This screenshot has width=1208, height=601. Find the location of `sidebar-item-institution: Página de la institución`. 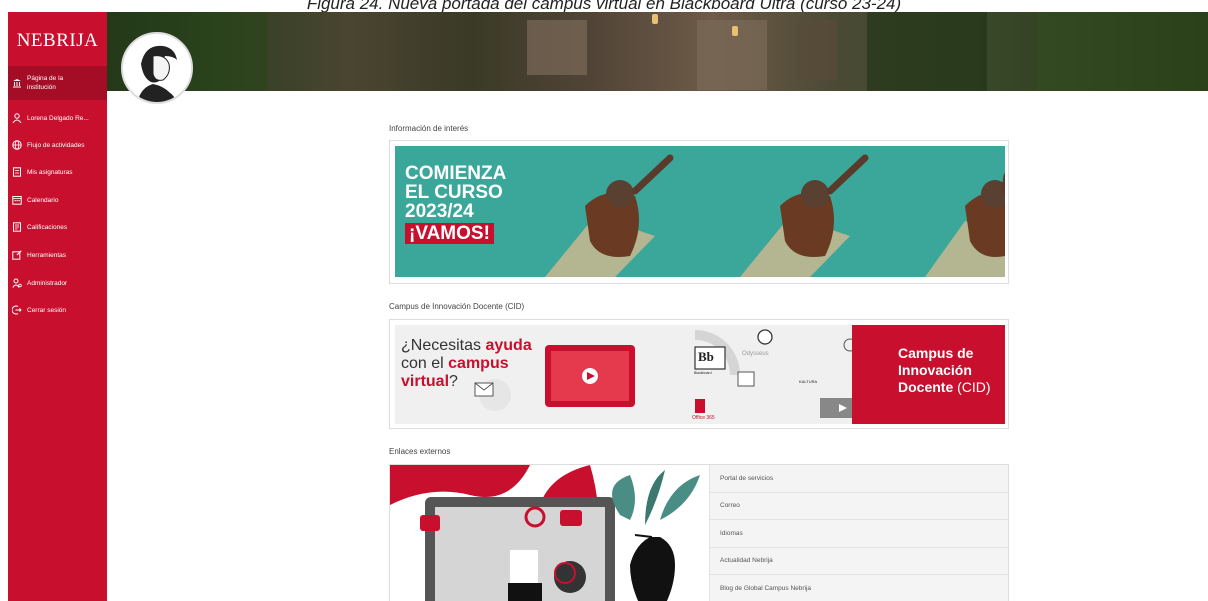

sidebar-item-institution: Página de la institución is located at coordinates (57, 83).